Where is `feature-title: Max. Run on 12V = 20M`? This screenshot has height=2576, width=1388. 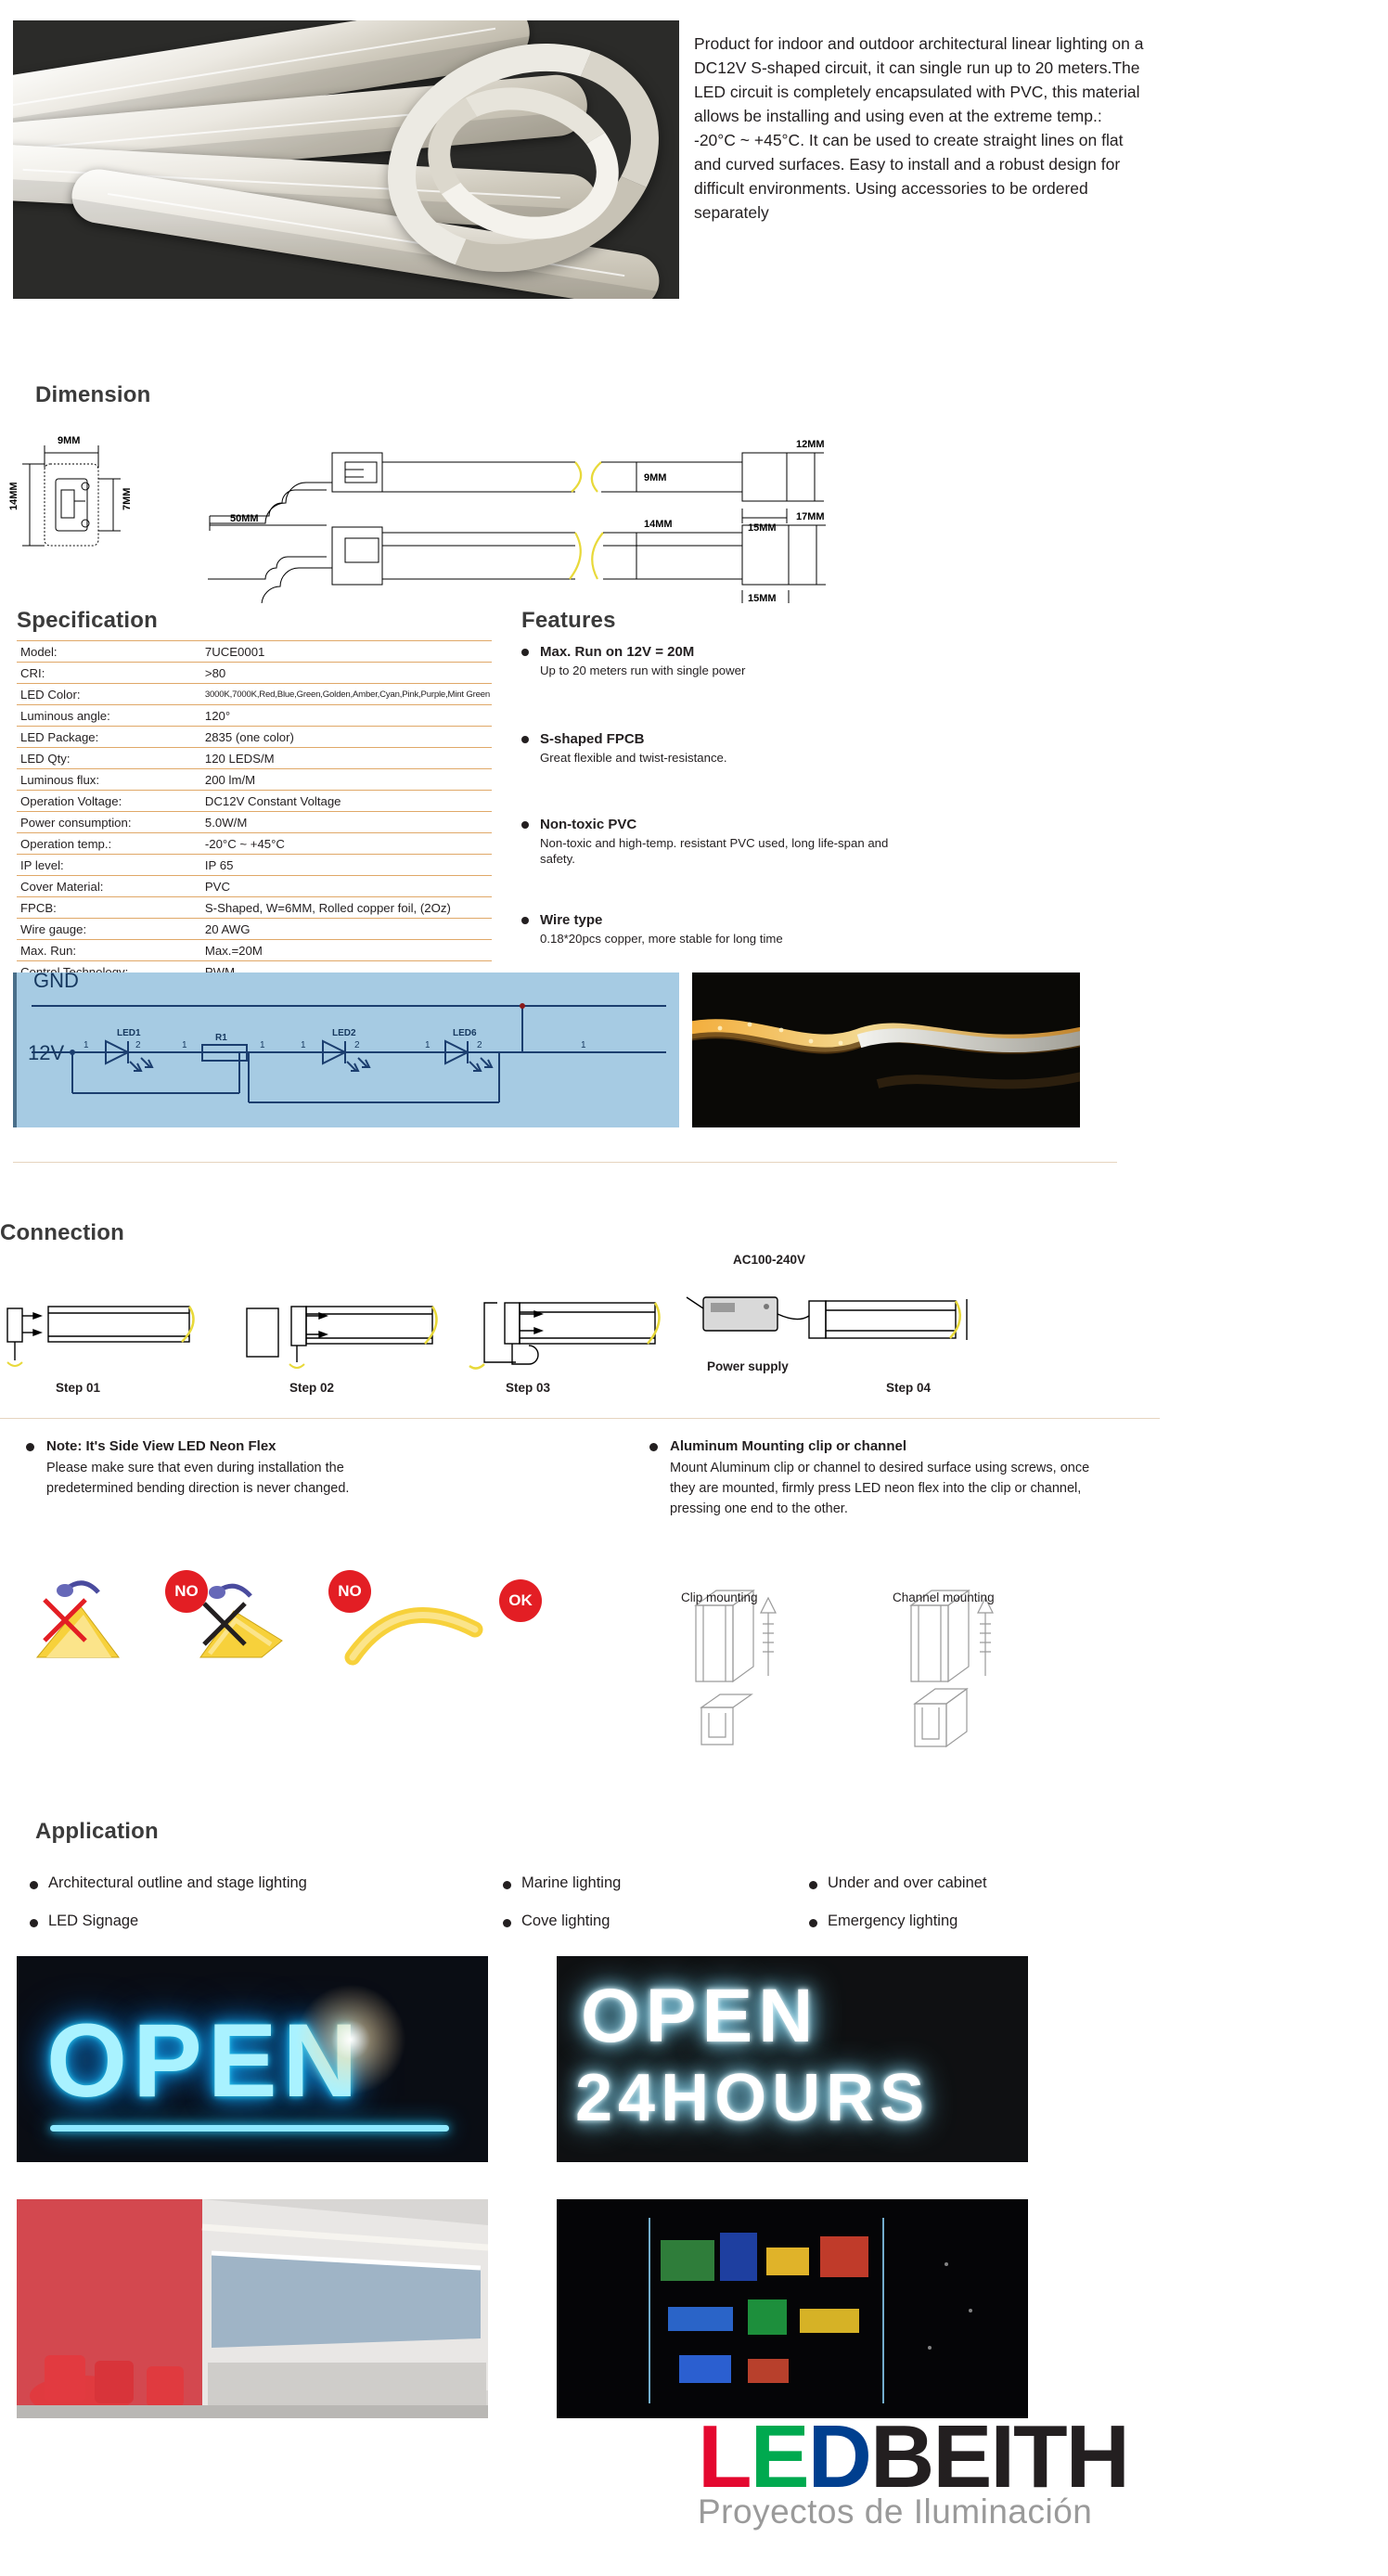
feature-title: Max. Run on 12V = 20M is located at coordinates (618, 652).